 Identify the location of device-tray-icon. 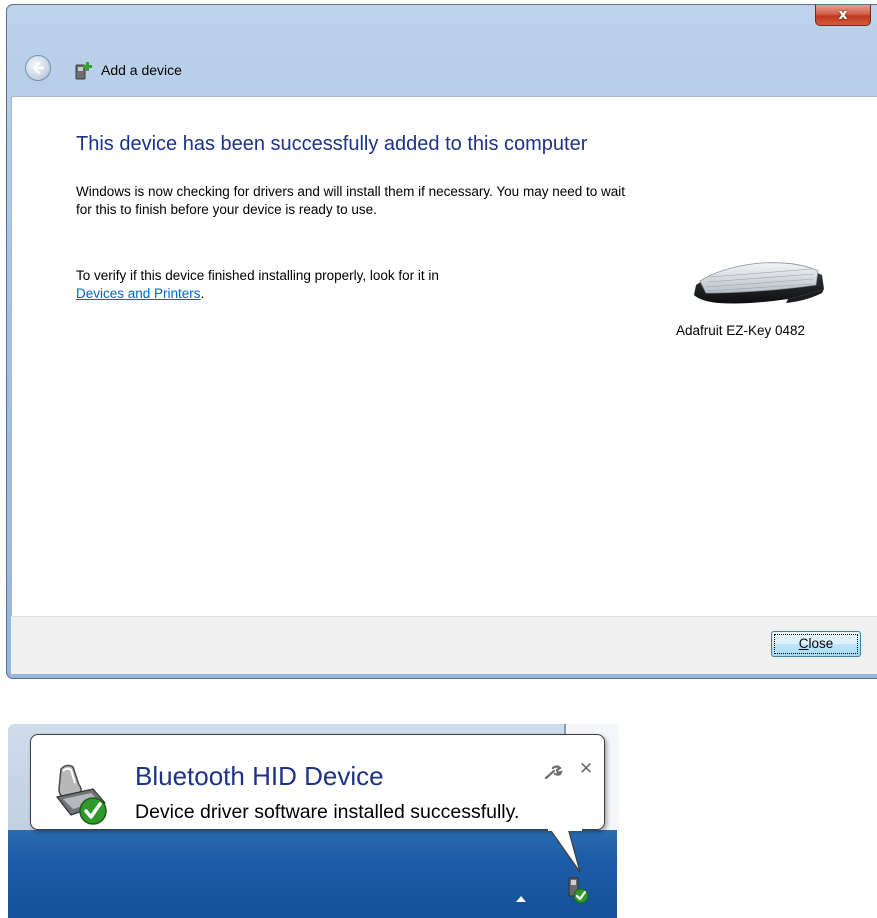
(577, 890).